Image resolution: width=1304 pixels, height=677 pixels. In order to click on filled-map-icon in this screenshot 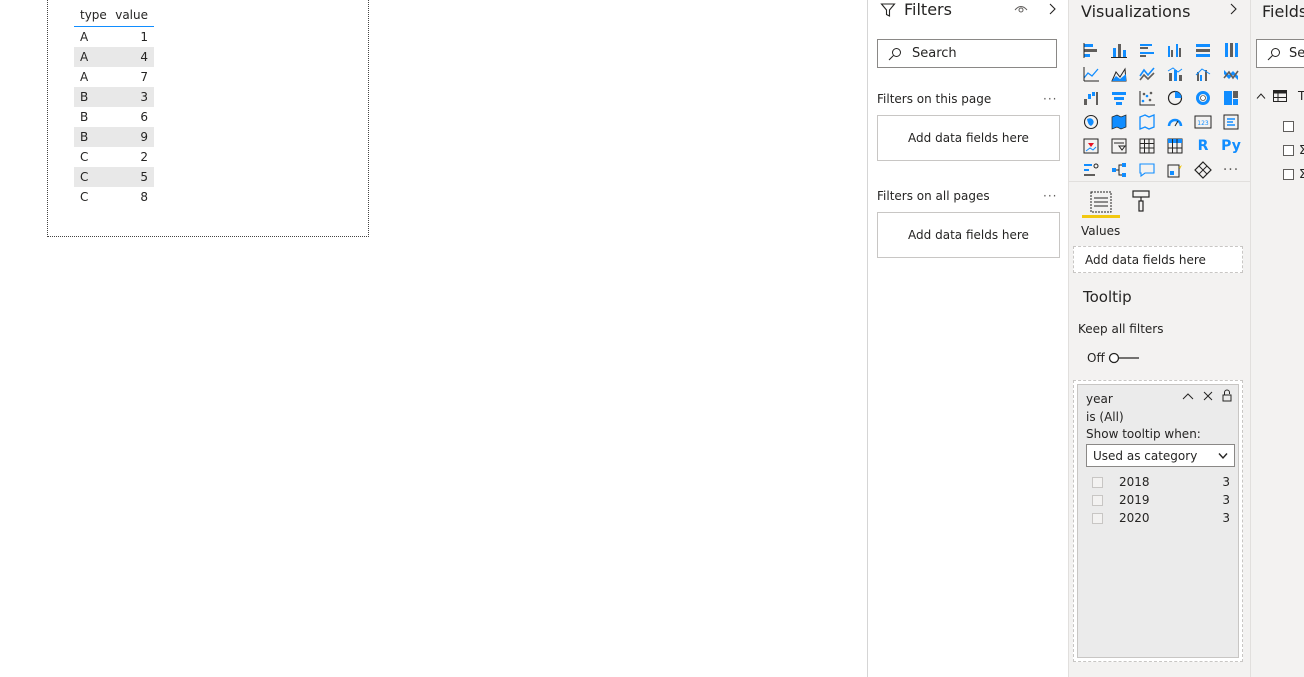, I will do `click(1119, 122)`.